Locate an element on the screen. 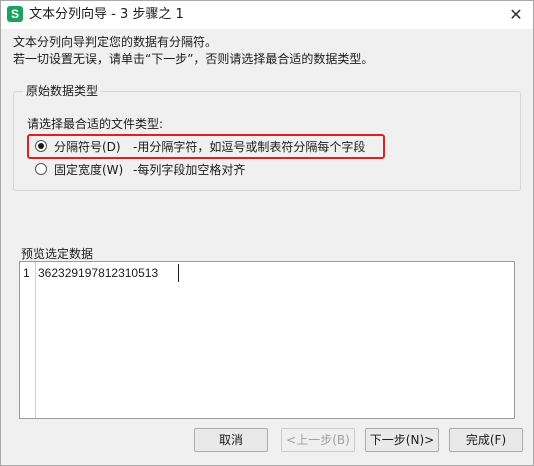  original-data-type-legend: 原始数据类型 is located at coordinates (62, 91).